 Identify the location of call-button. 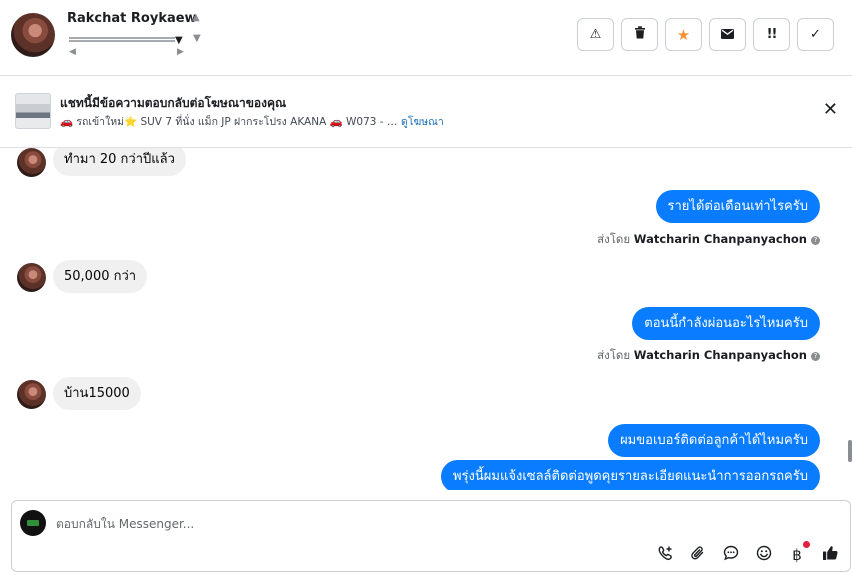
(665, 555).